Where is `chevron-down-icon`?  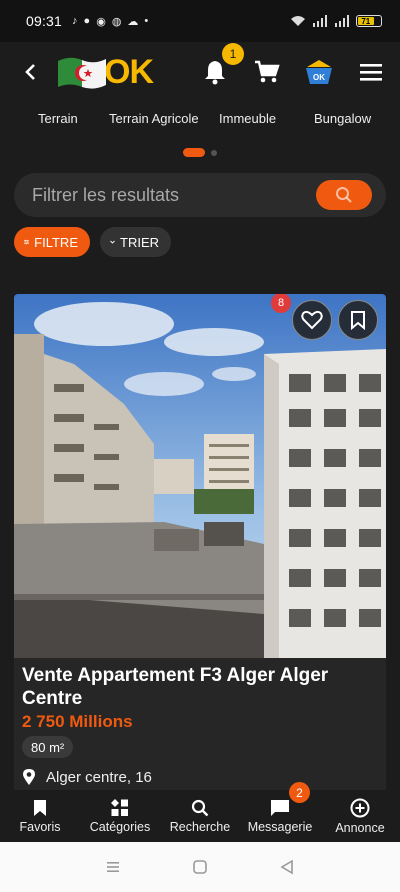 chevron-down-icon is located at coordinates (112, 242).